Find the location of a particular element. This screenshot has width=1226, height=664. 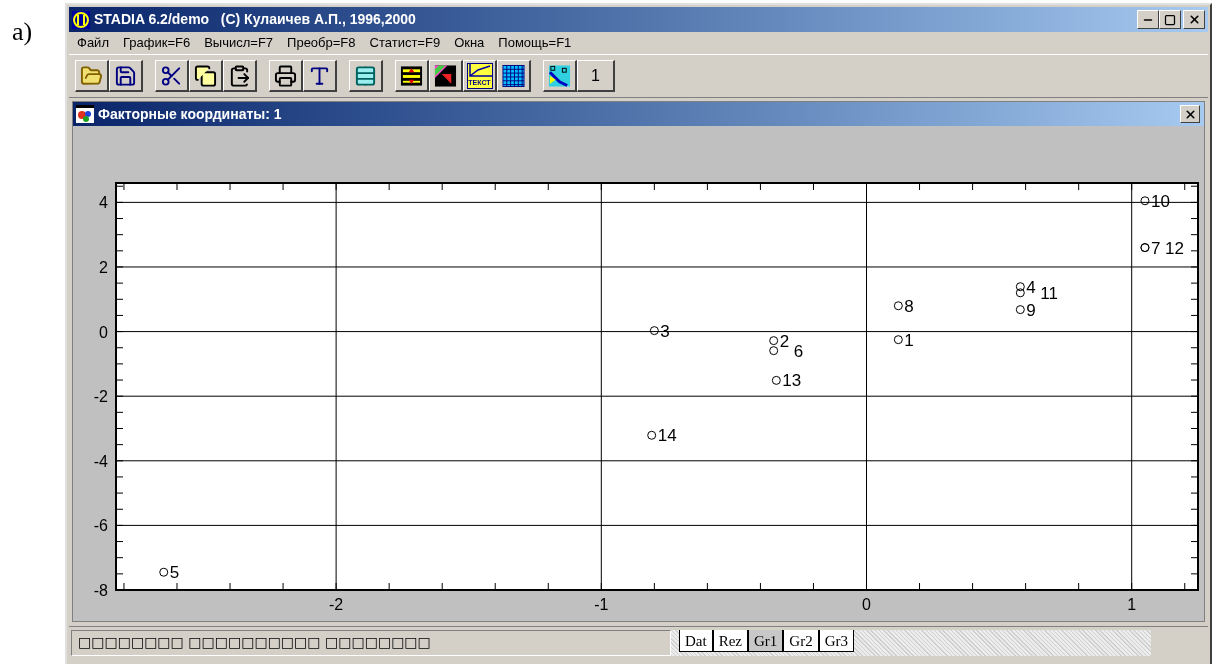

sheet-tab: Gr1 is located at coordinates (766, 640).